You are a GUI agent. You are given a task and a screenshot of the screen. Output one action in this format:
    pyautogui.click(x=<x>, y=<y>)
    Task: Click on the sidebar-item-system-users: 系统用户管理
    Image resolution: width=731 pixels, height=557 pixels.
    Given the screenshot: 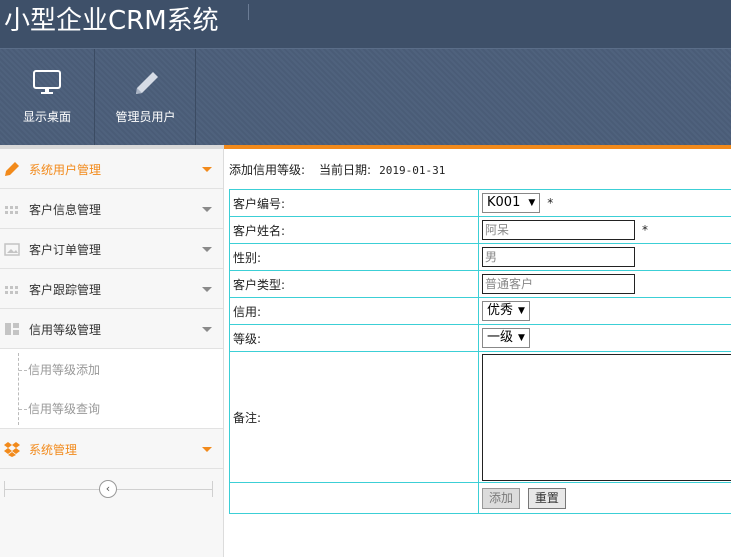 What is the action you would take?
    pyautogui.click(x=111, y=169)
    